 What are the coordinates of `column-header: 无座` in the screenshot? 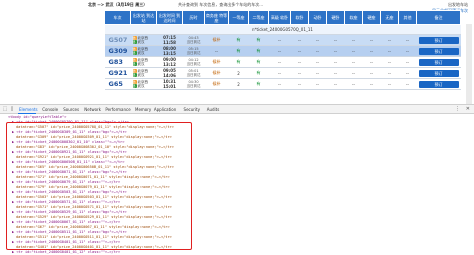 It's located at (389, 17).